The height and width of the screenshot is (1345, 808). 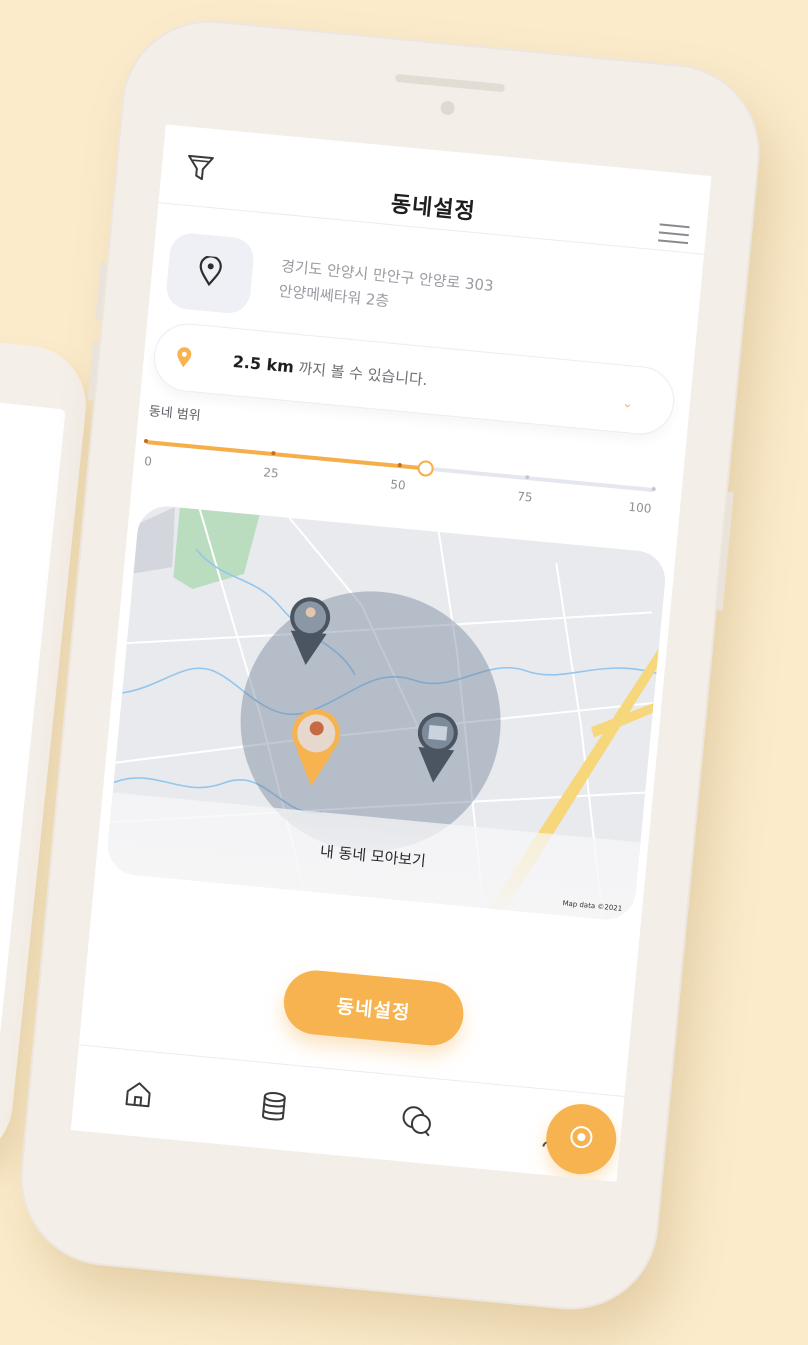 I want to click on location-button, so click(x=210, y=273).